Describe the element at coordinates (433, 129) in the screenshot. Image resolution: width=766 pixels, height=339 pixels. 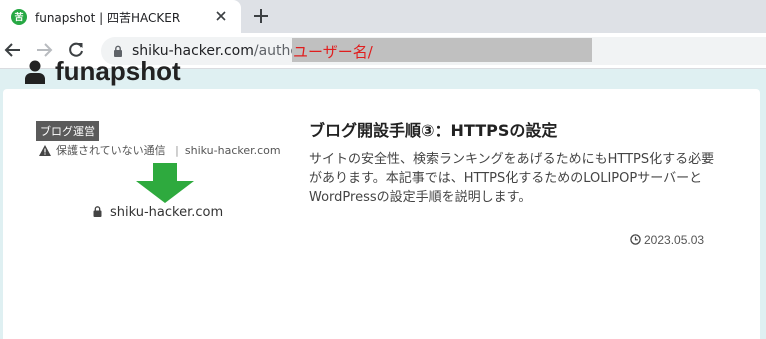
I see `post-title-link: ブログ開設手順③：HTTPSの設定` at that location.